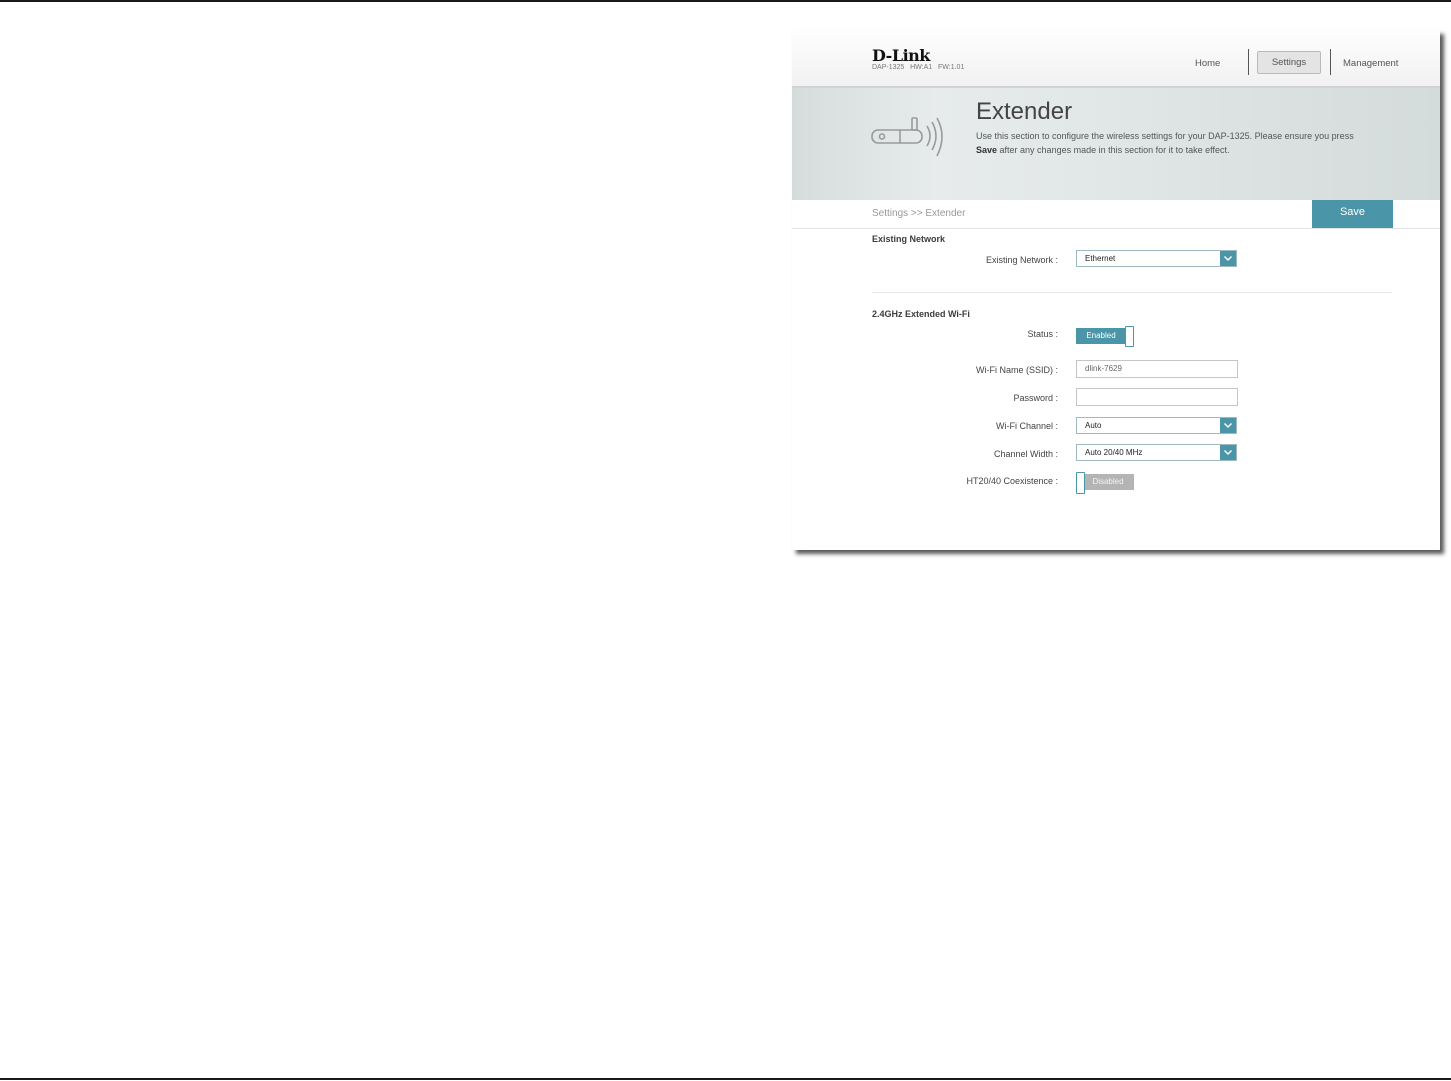  Describe the element at coordinates (1035, 398) in the screenshot. I see `password-label: Password :` at that location.